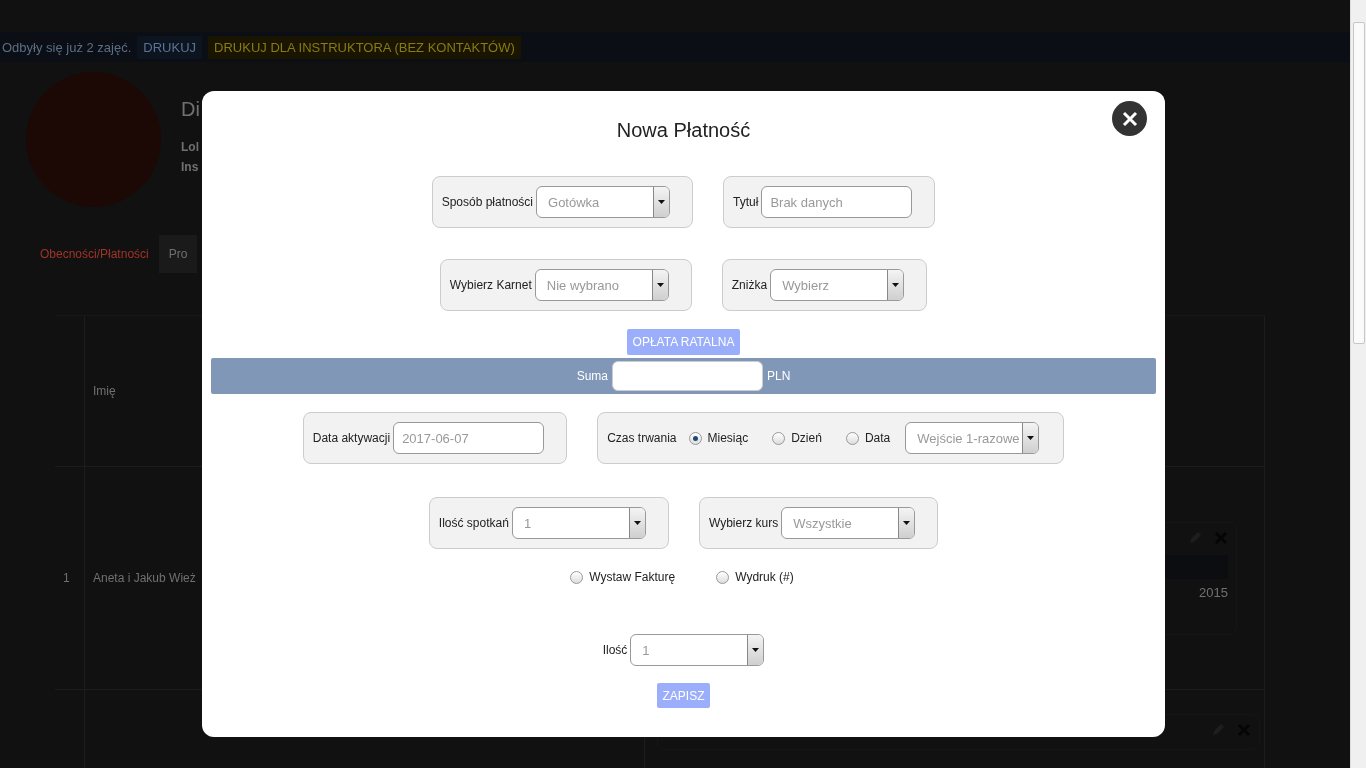 The image size is (1366, 768). Describe the element at coordinates (473, 523) in the screenshot. I see `field-label: Ilość spotkań` at that location.